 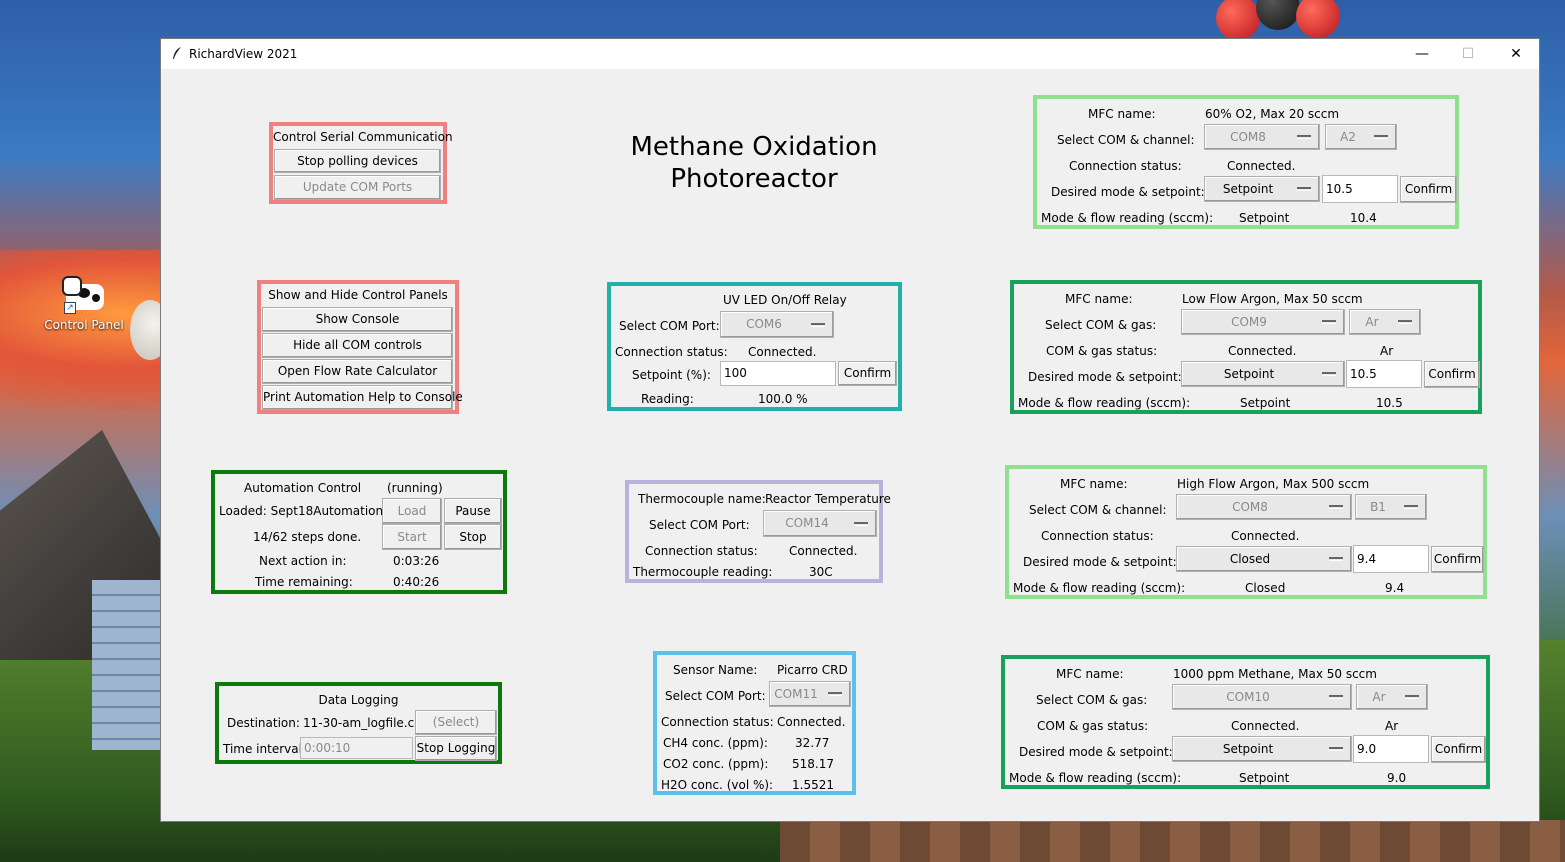 I want to click on next-action-value: 0:03:26, so click(x=416, y=561).